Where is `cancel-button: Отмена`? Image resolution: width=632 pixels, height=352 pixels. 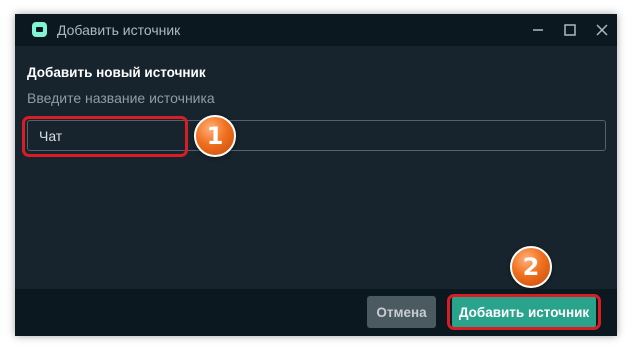 cancel-button: Отмена is located at coordinates (401, 312).